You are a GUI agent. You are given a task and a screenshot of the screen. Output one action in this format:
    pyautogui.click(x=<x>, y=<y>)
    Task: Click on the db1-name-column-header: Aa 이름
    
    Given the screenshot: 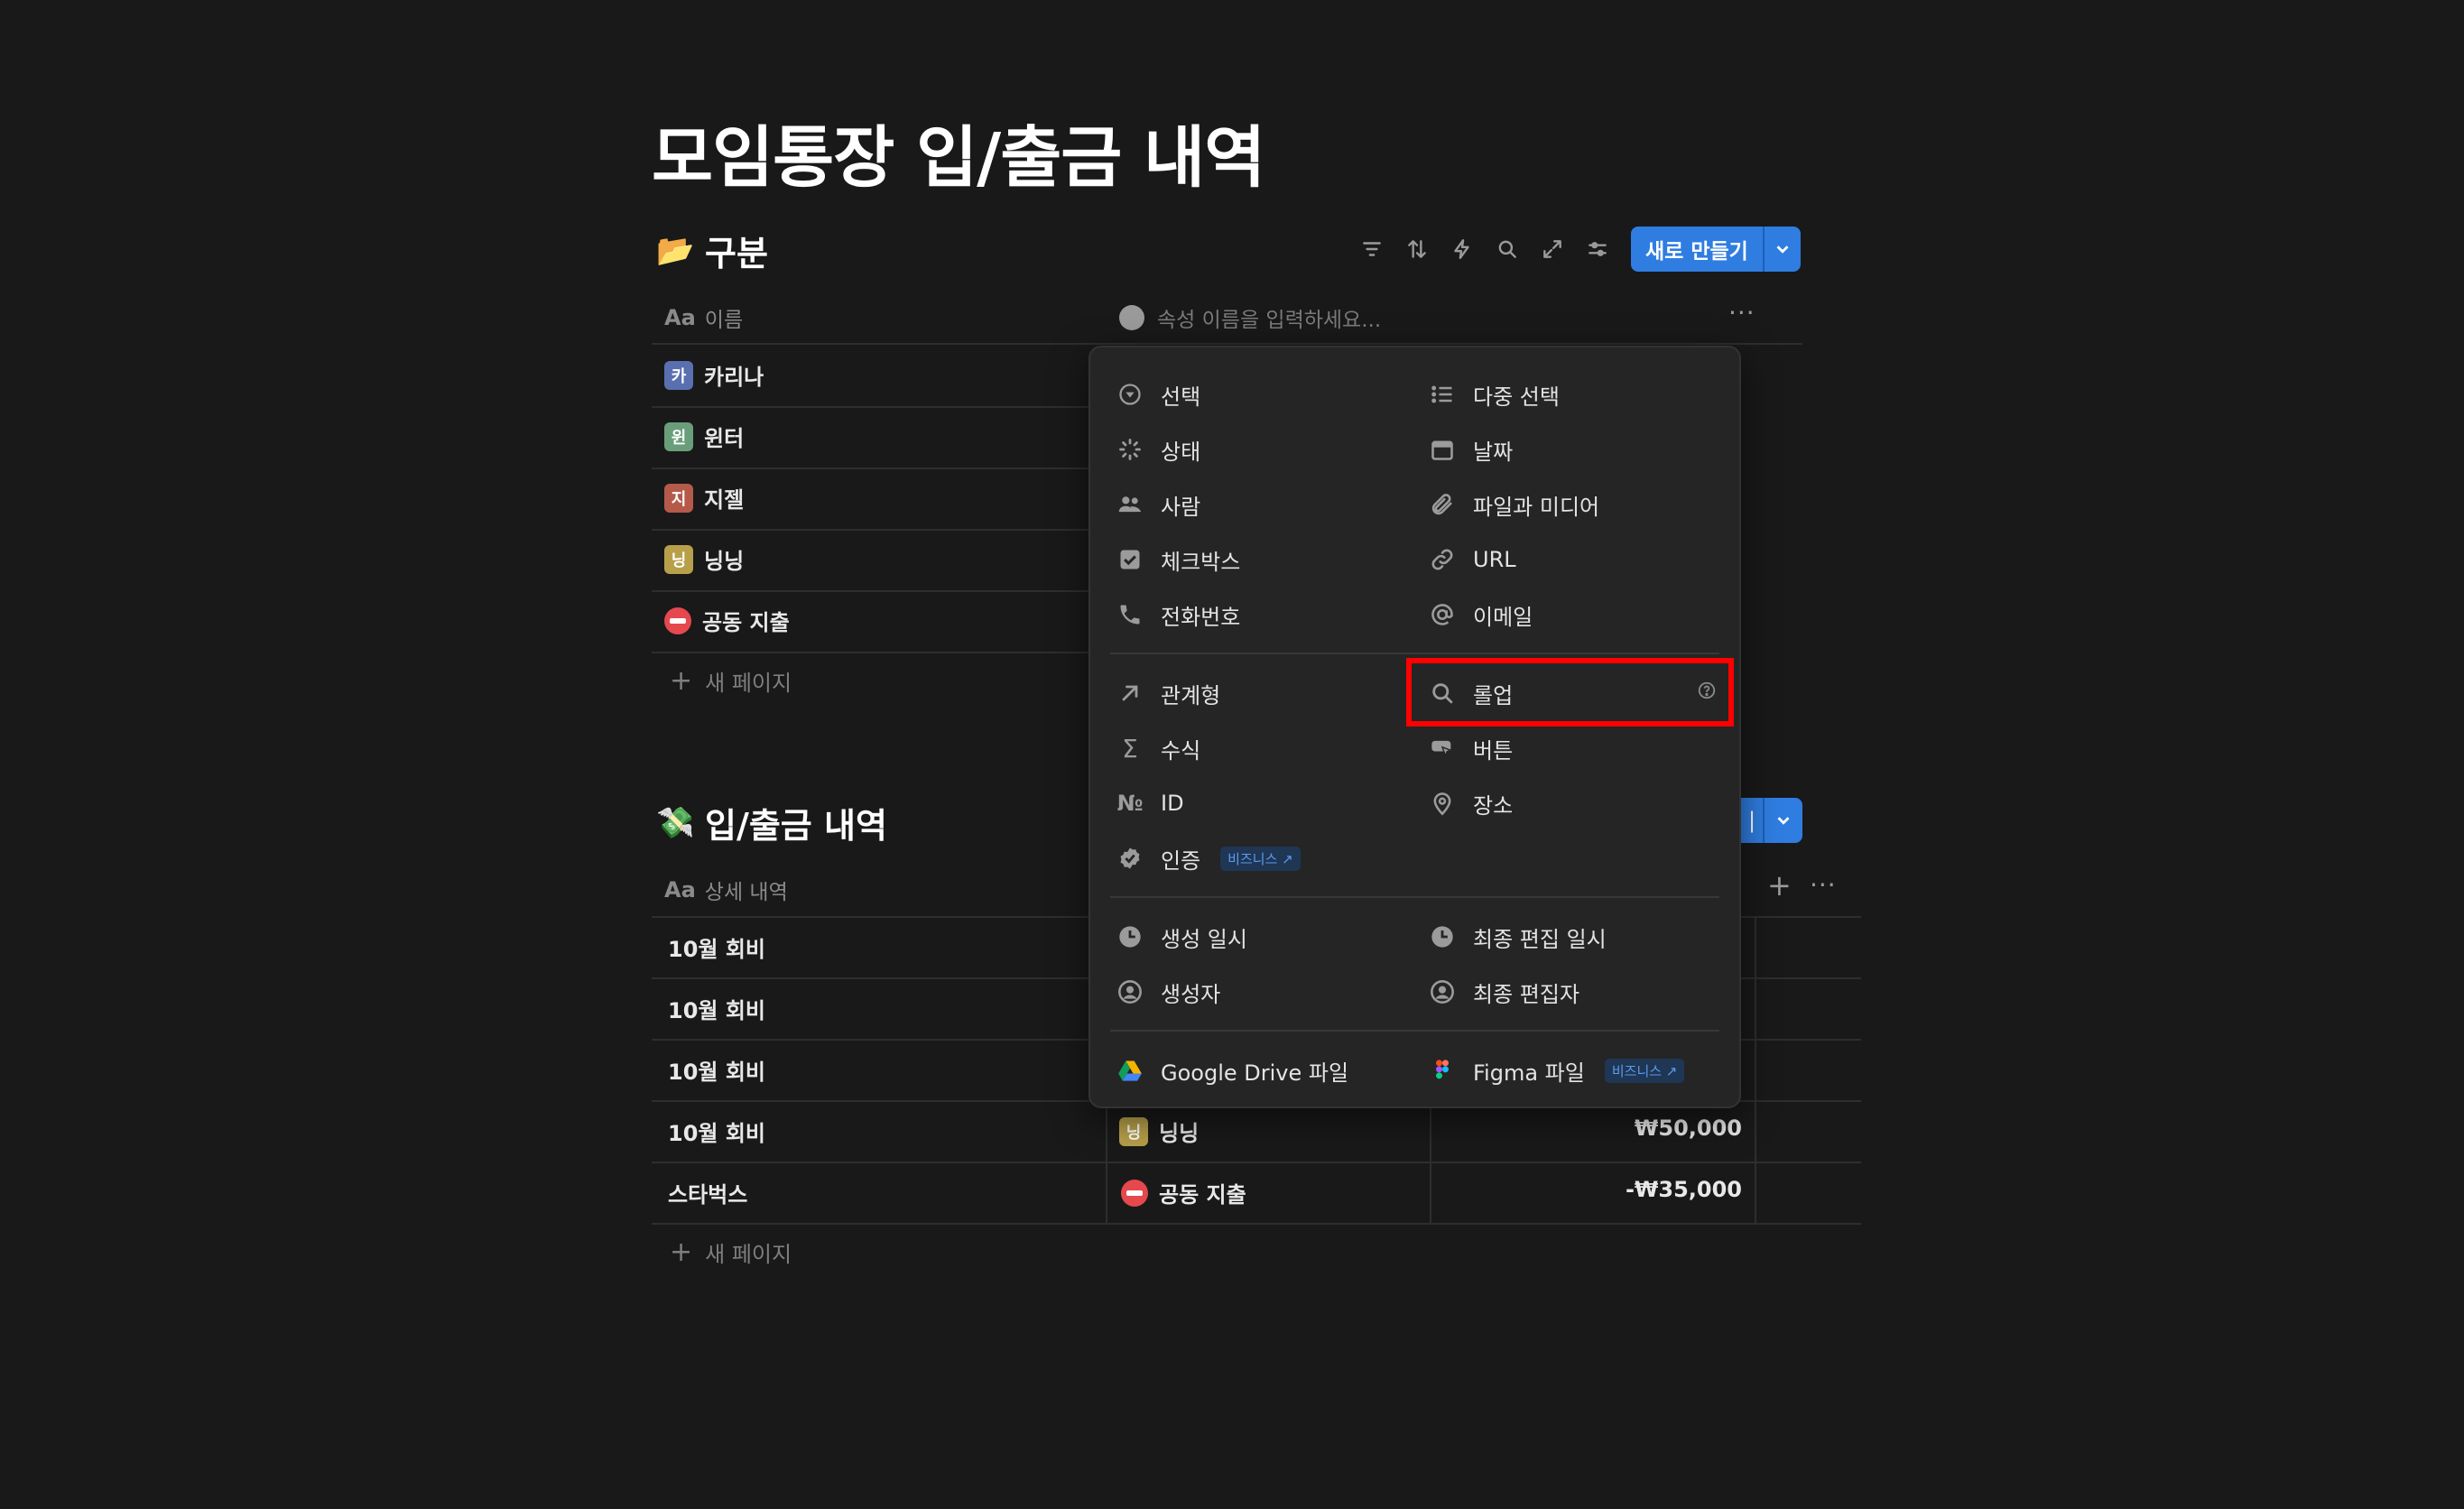 What is the action you would take?
    pyautogui.click(x=703, y=317)
    